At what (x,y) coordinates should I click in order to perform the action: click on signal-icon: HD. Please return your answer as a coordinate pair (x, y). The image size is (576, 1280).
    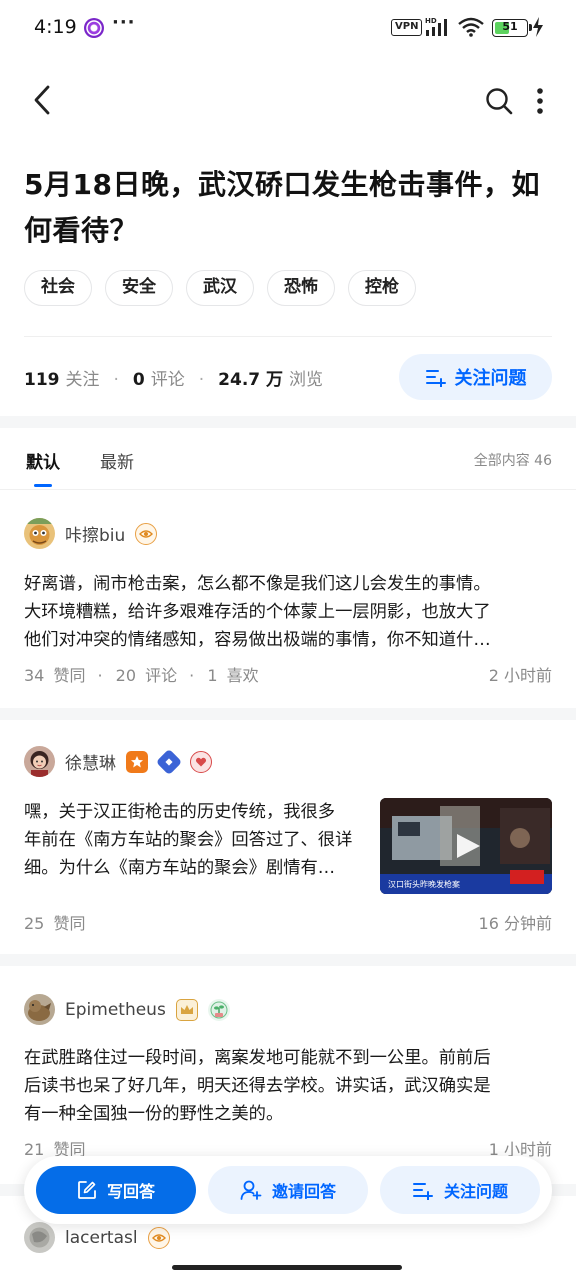
    Looking at the image, I should click on (436, 26).